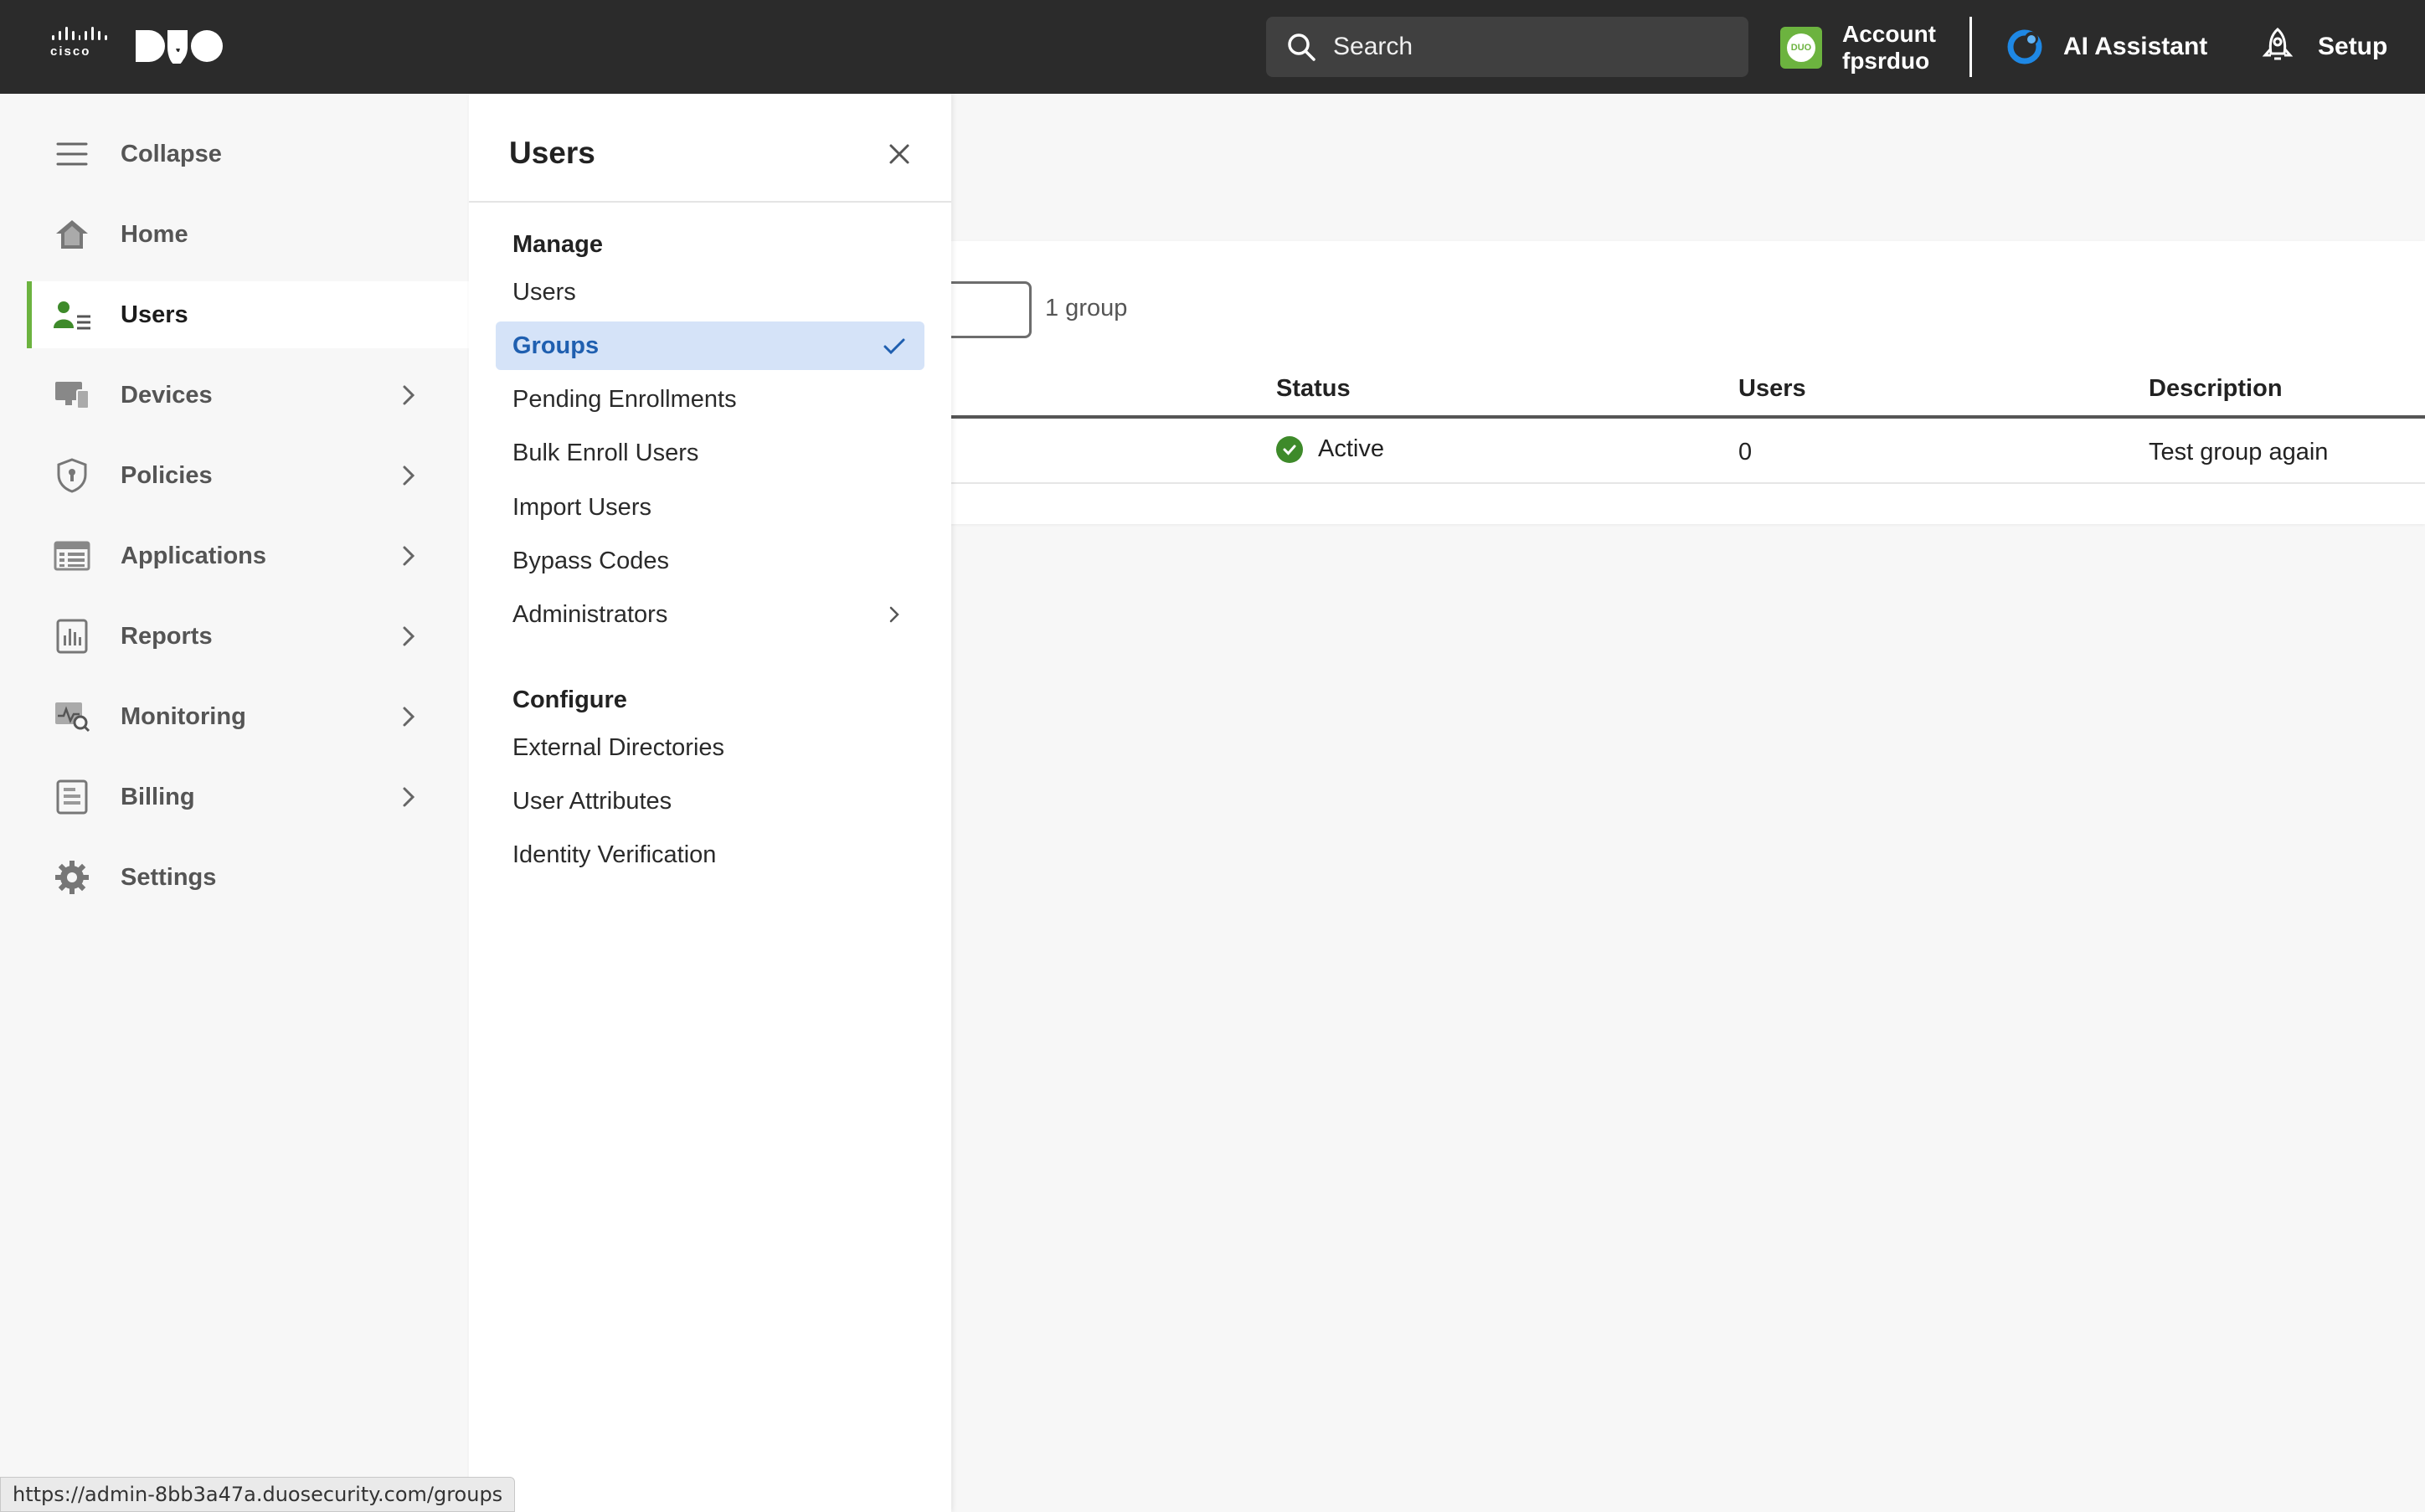  What do you see at coordinates (72, 315) in the screenshot?
I see `users-icon` at bounding box center [72, 315].